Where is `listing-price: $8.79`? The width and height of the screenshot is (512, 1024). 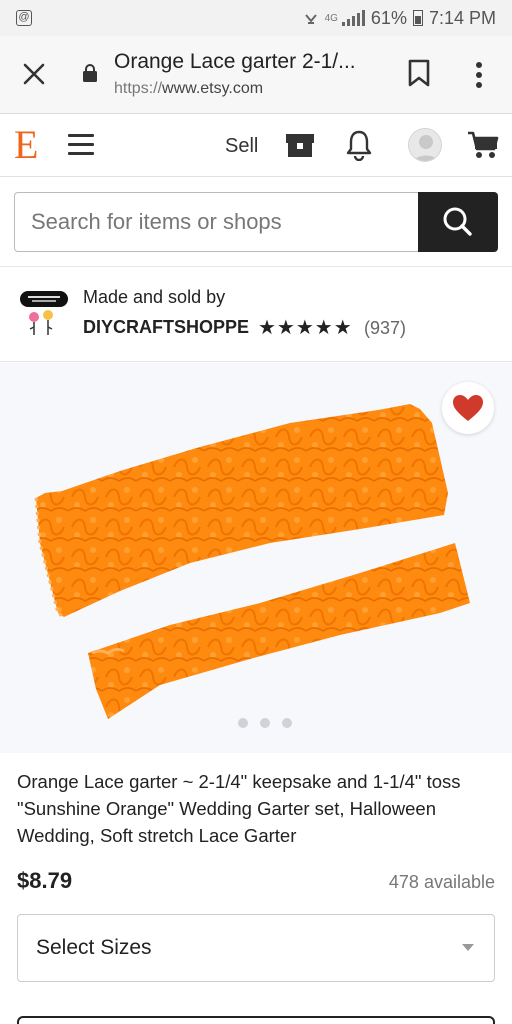
listing-price: $8.79 is located at coordinates (45, 880).